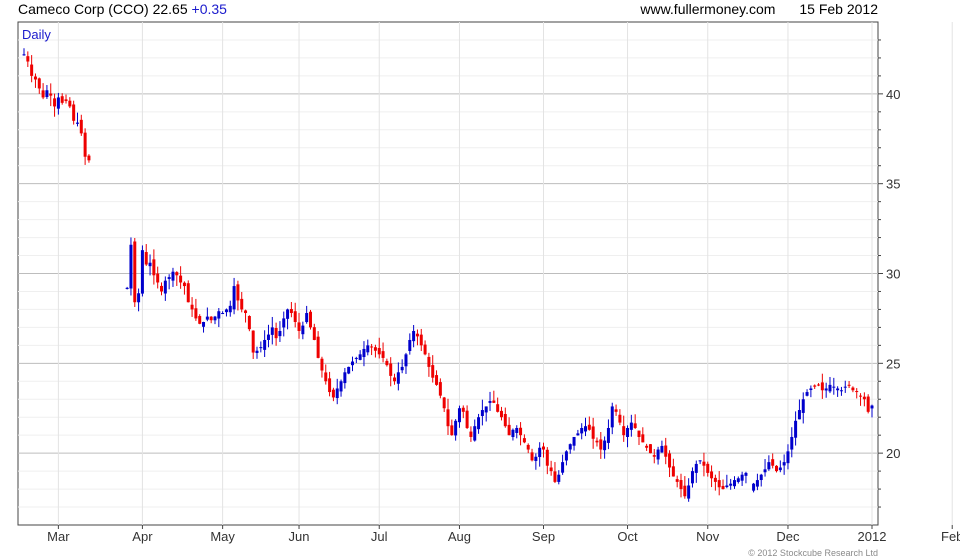 Image resolution: width=960 pixels, height=560 pixels. What do you see at coordinates (813, 553) in the screenshot?
I see `copyright-footer: © 2012 Stockcube Research Ltd` at bounding box center [813, 553].